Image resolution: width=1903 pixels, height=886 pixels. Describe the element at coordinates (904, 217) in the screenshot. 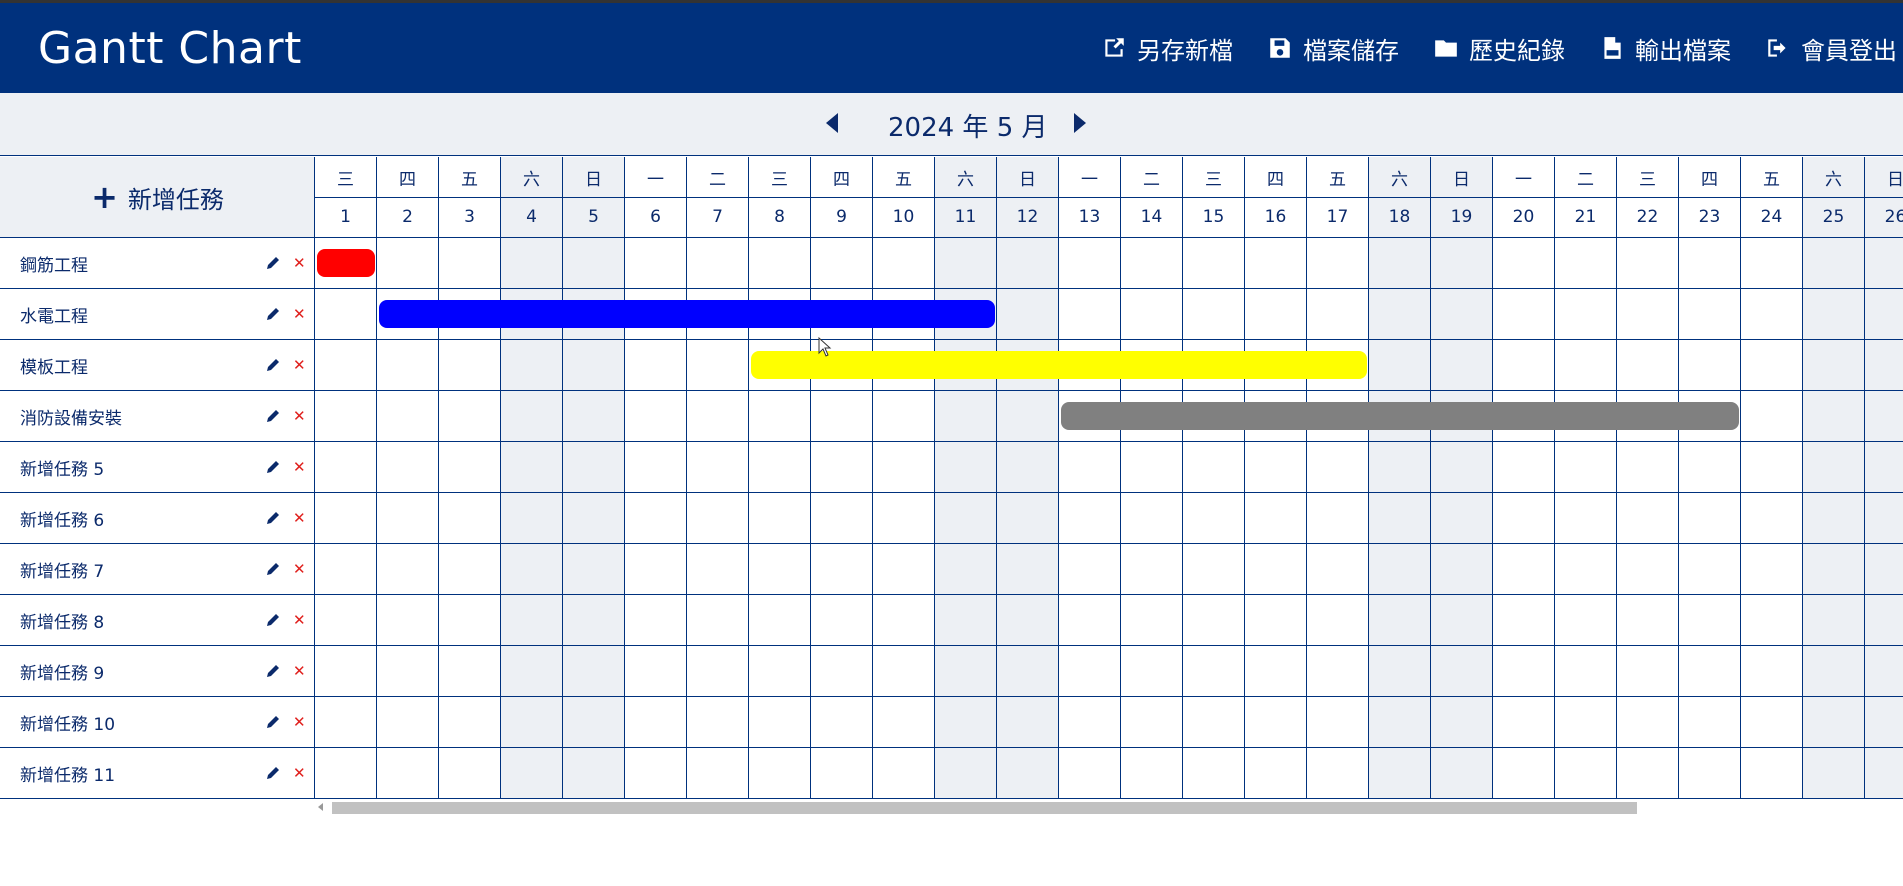

I see `date-header-cell: 10` at that location.